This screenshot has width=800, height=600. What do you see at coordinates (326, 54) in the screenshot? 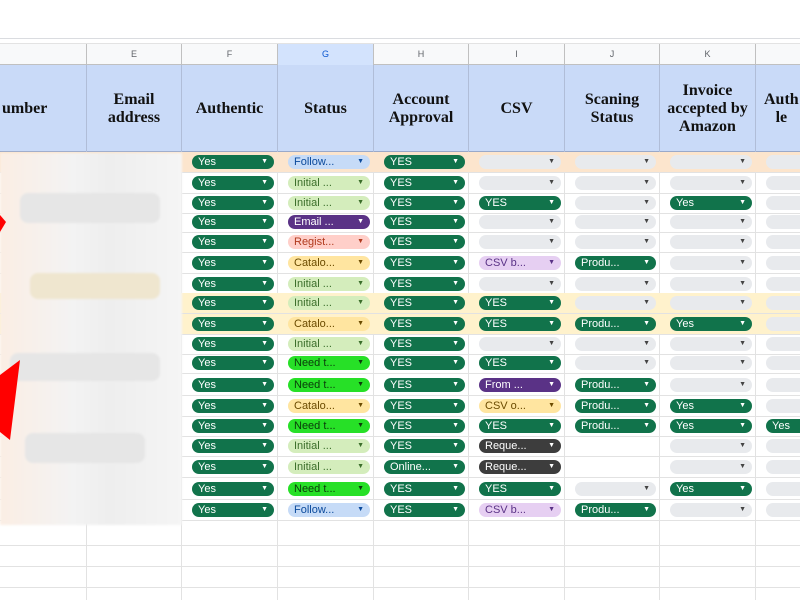
I see `column-letter: G` at bounding box center [326, 54].